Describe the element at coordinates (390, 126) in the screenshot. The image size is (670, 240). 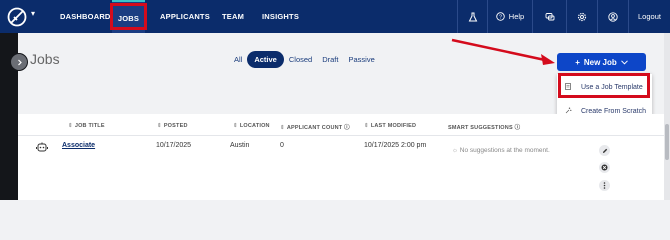
I see `header-last-modified: ⇕ LAST MODIFIED` at that location.